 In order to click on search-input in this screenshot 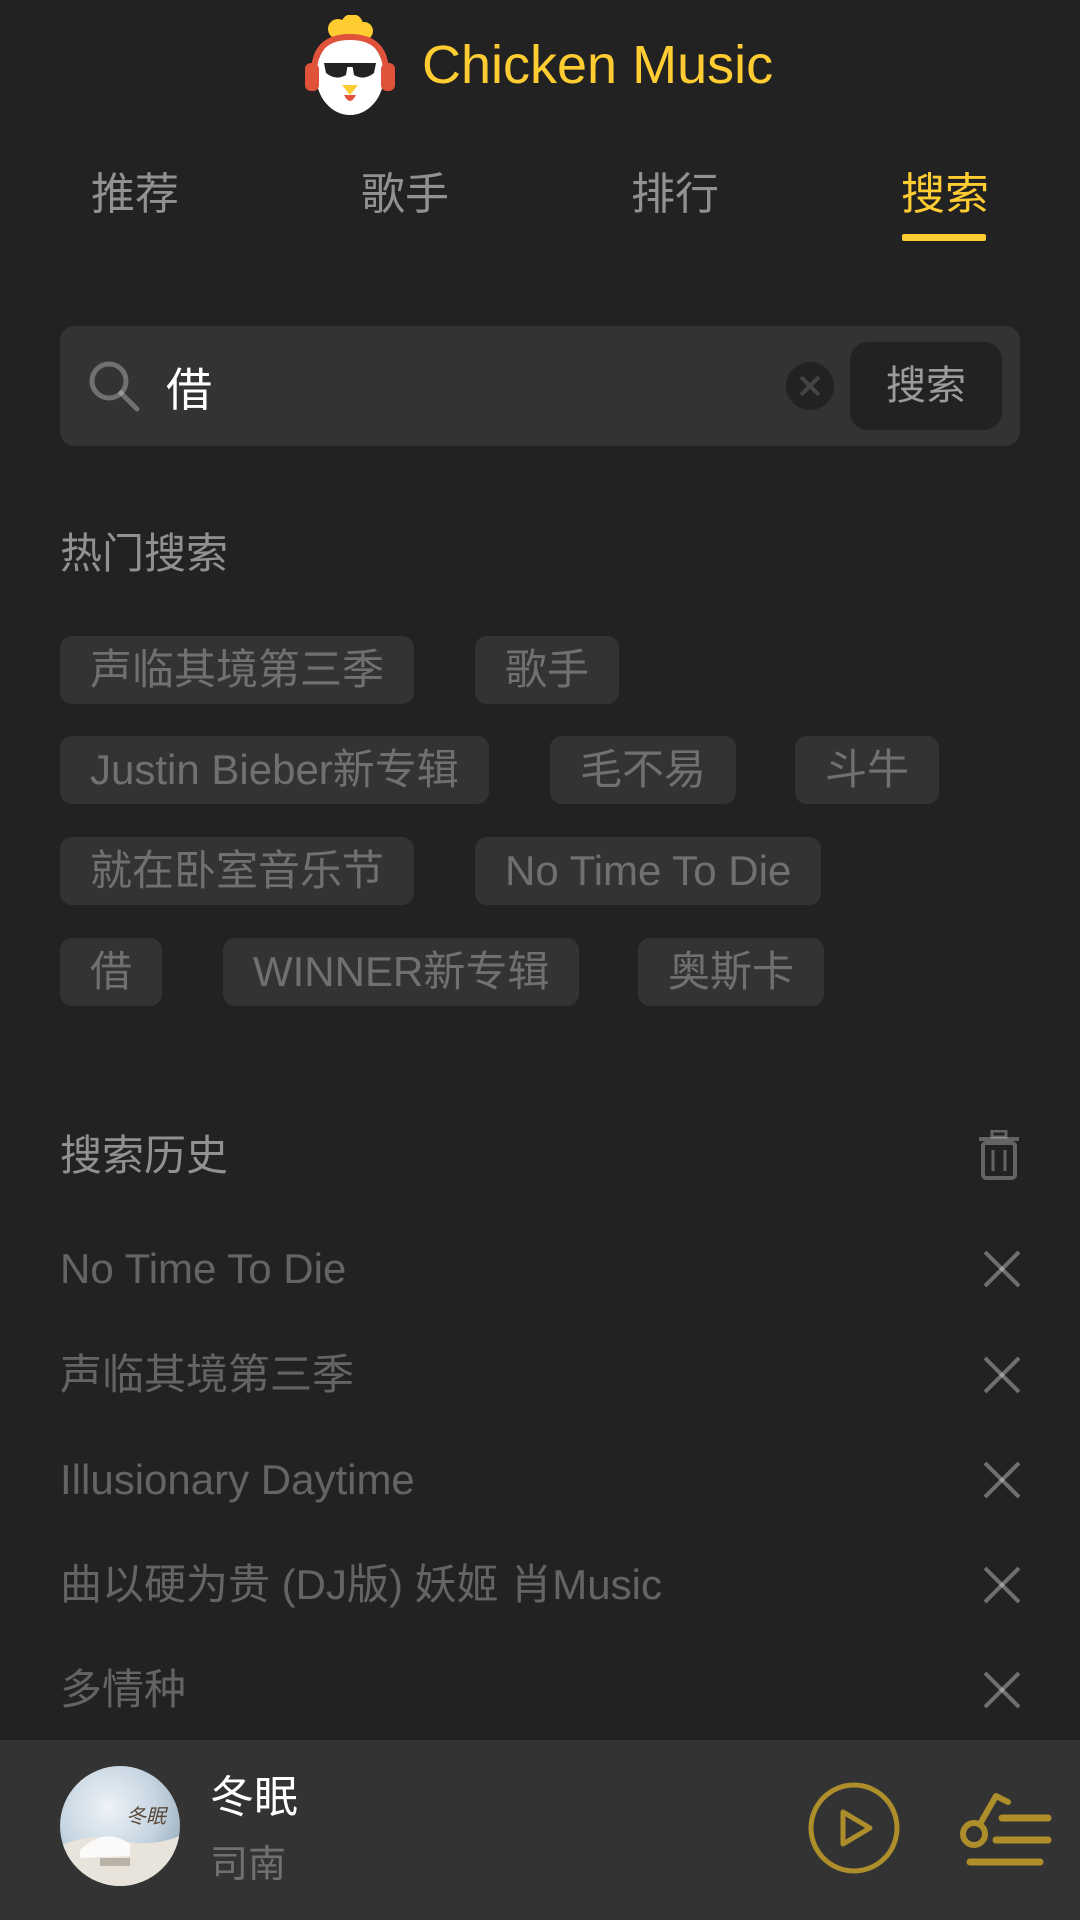, I will do `click(496, 387)`.